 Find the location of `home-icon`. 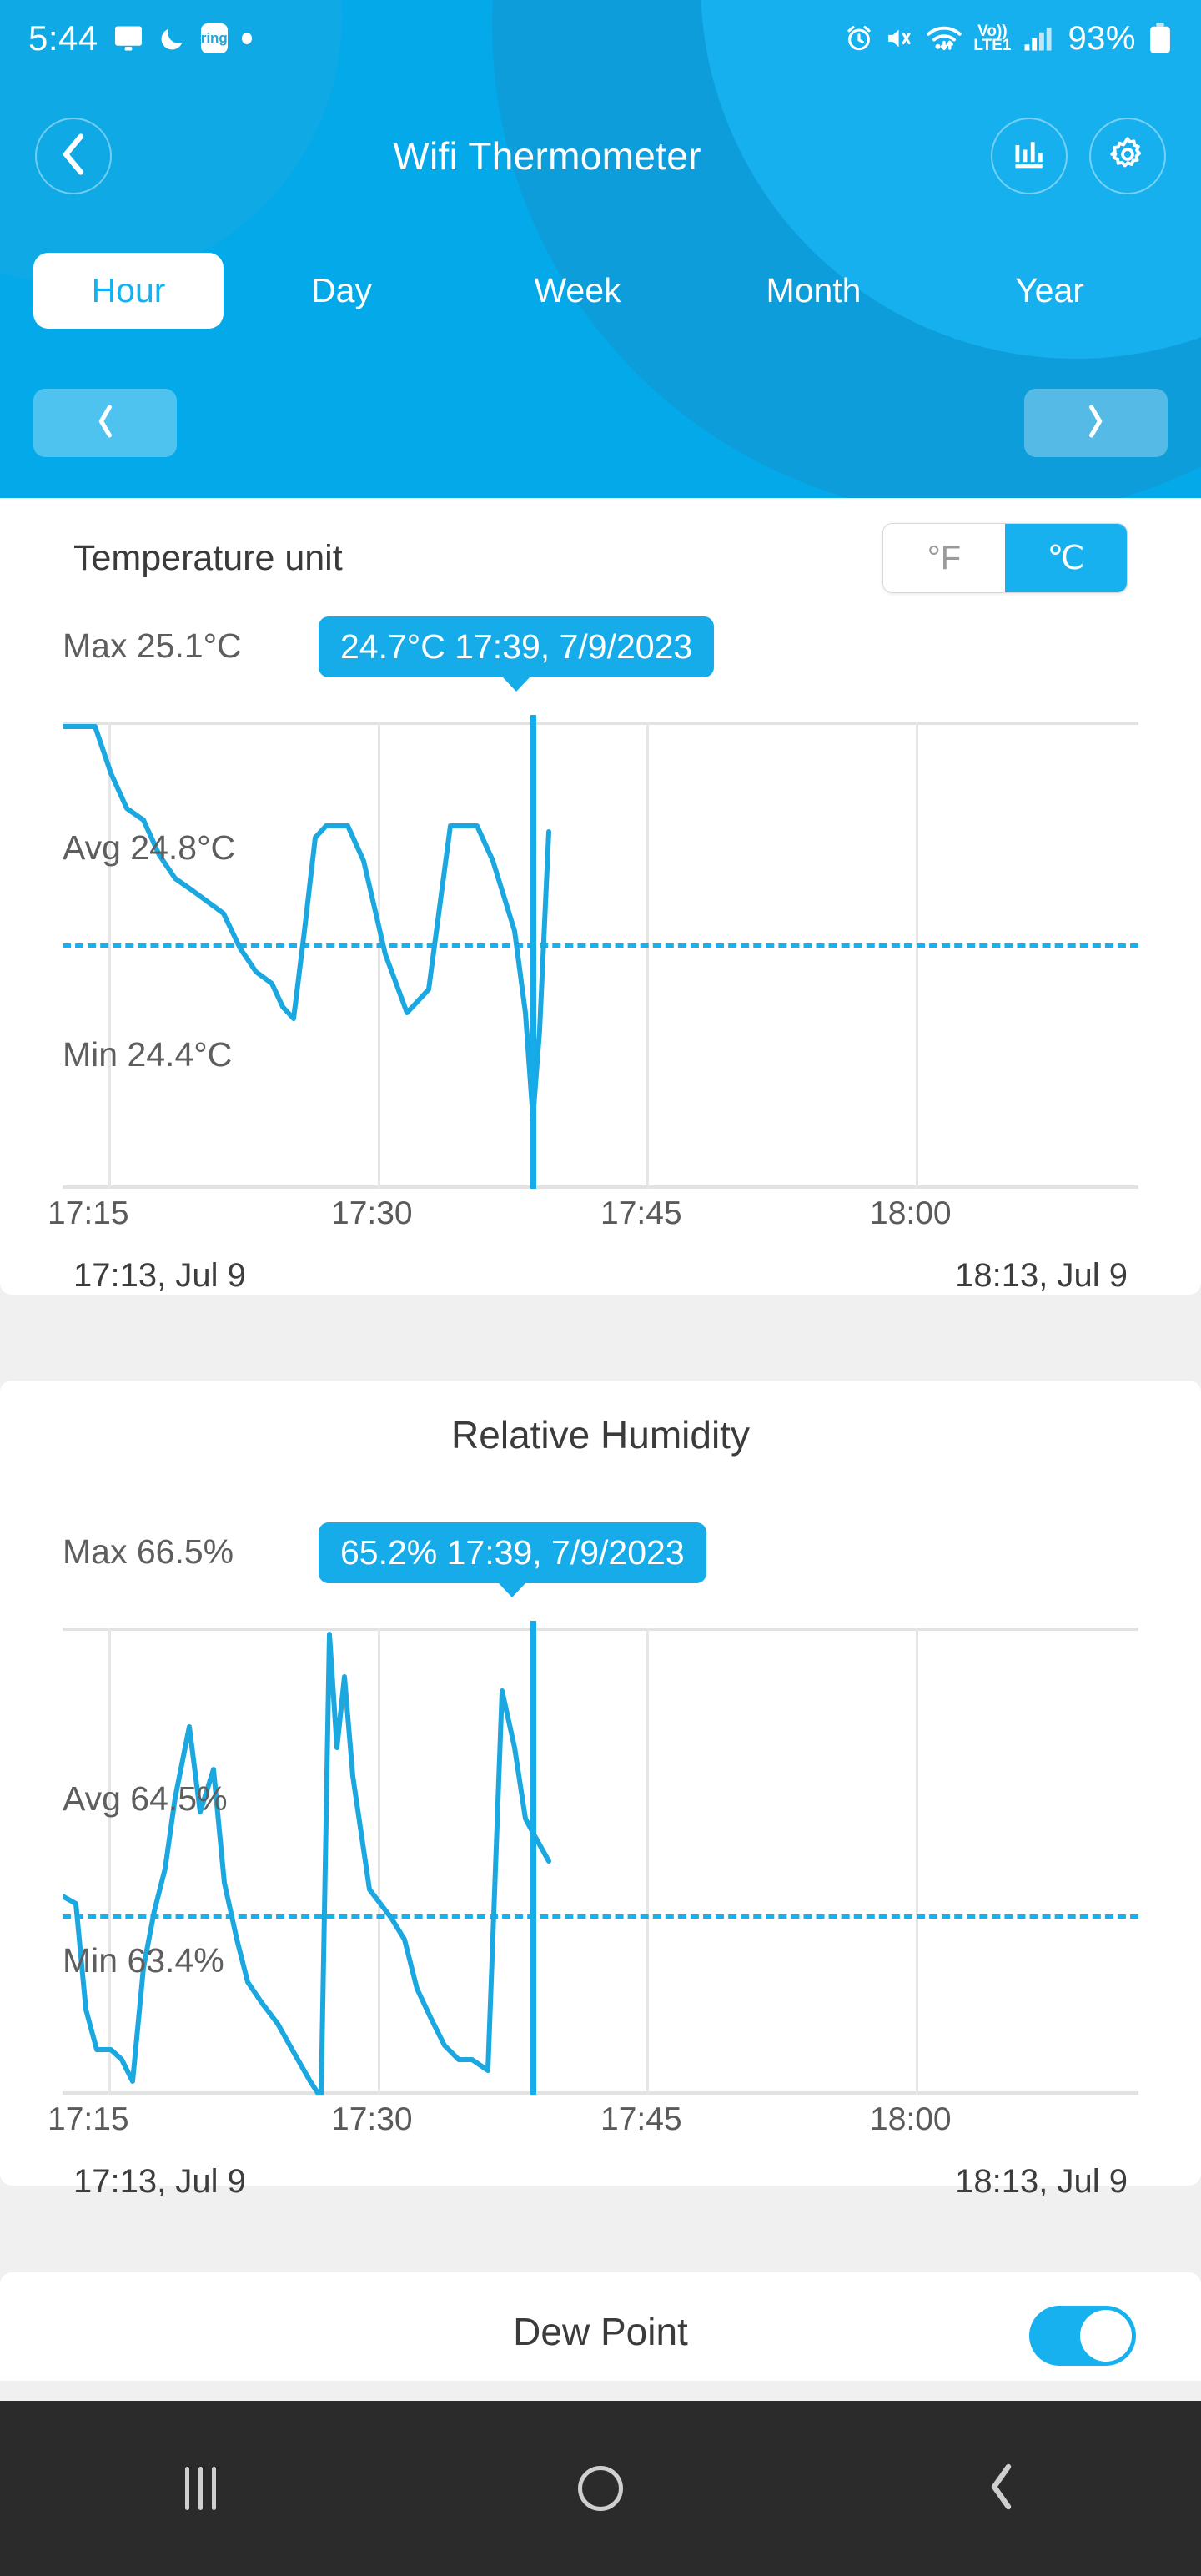

home-icon is located at coordinates (601, 2488).